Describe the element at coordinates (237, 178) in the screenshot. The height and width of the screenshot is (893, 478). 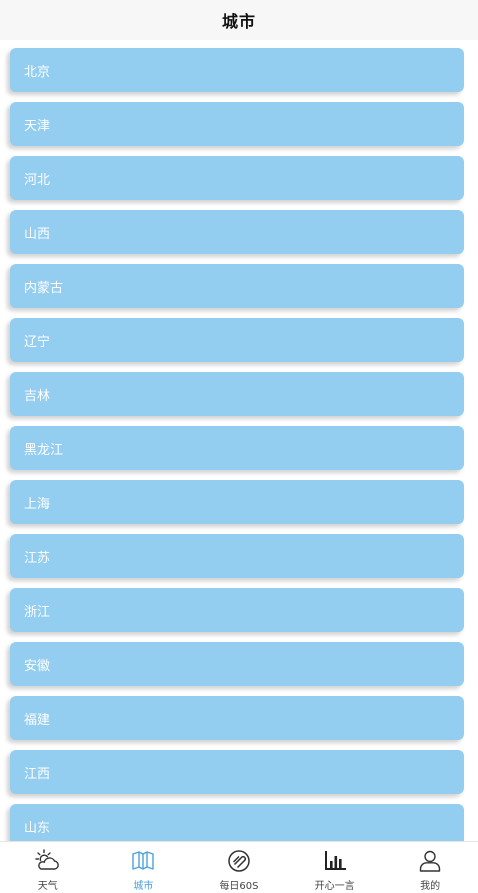
I see `city-item-hebei: 河北` at that location.